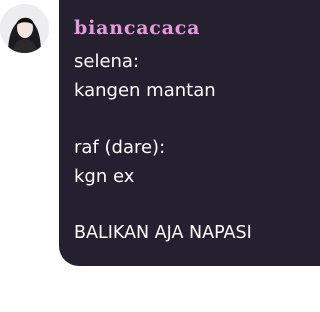  Describe the element at coordinates (104, 176) in the screenshot. I see `message-line: kgn ex` at that location.